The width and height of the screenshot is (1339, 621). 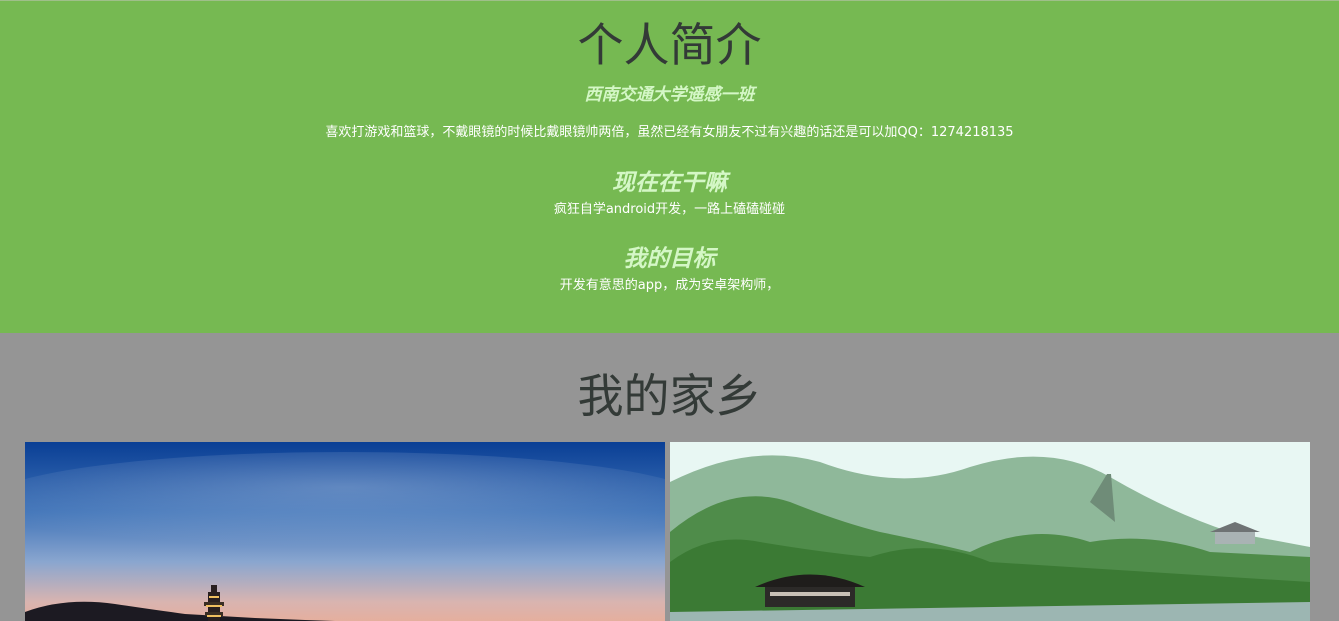 I want to click on lake-pavilion-photo, so click(x=990, y=531).